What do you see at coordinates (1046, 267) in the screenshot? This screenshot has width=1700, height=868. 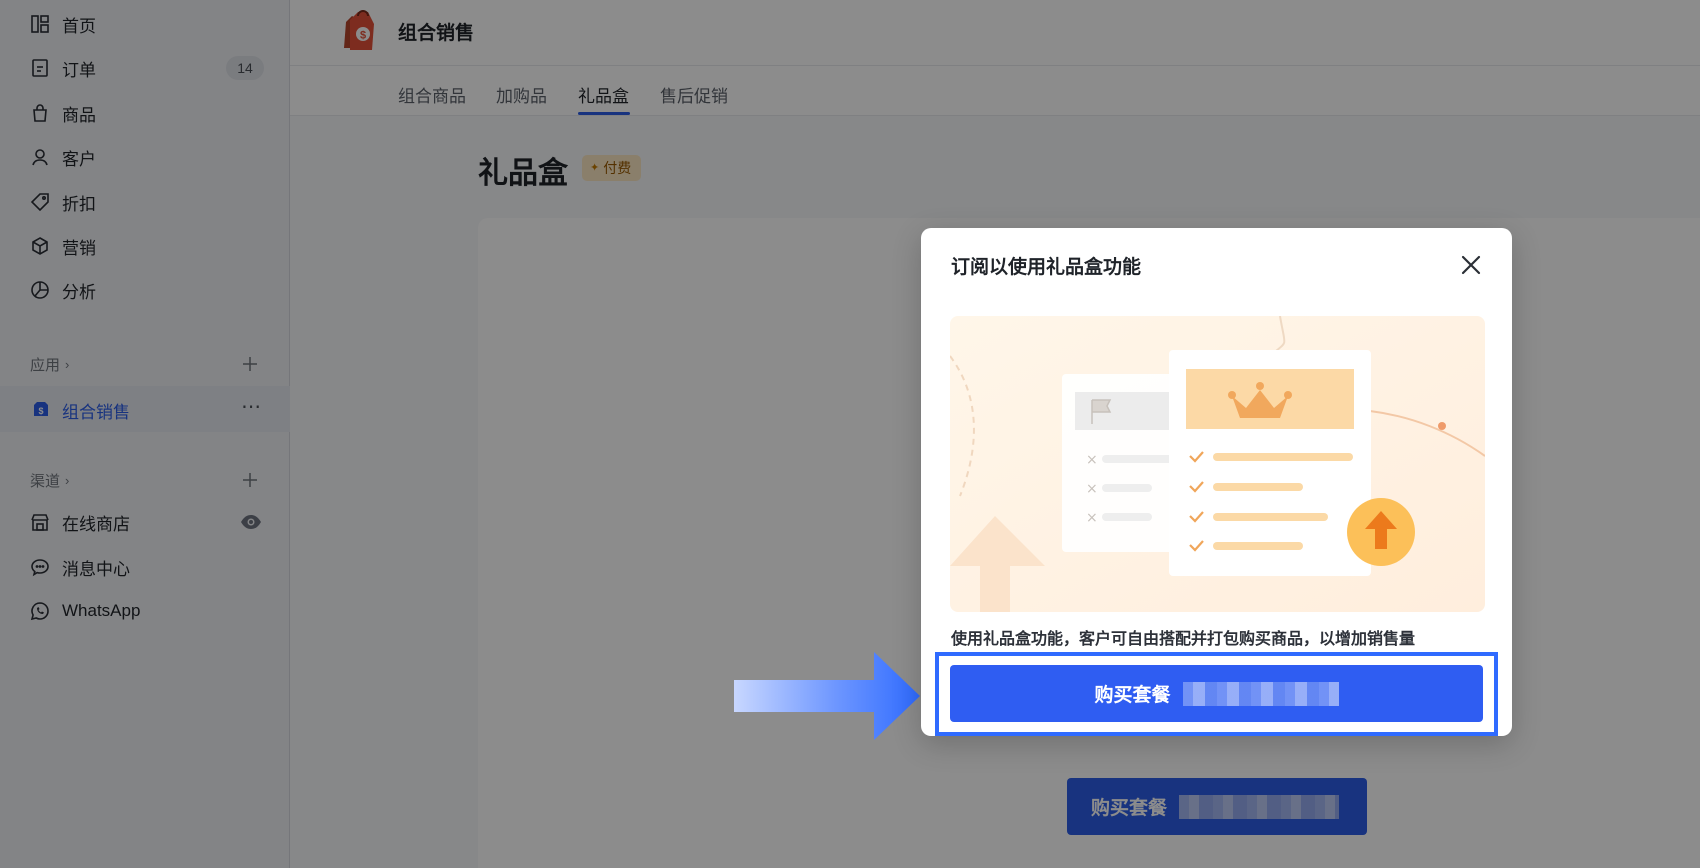 I see `modal-title: 订阅以使用礼品盒功能` at bounding box center [1046, 267].